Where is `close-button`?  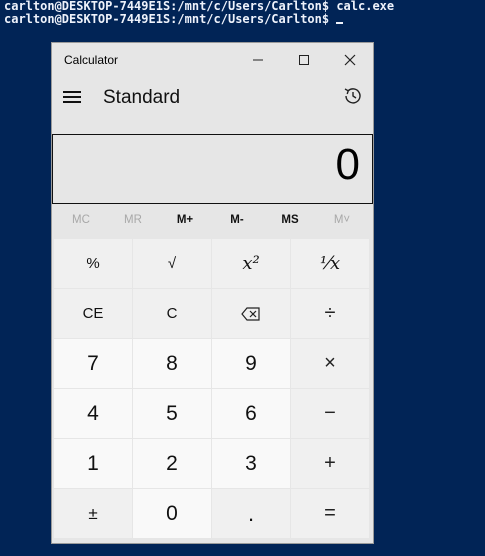
close-button is located at coordinates (350, 59).